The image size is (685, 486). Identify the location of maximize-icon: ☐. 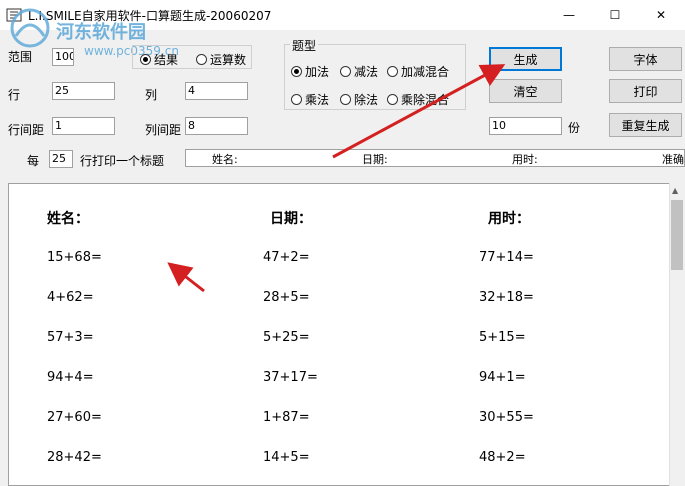
(615, 15).